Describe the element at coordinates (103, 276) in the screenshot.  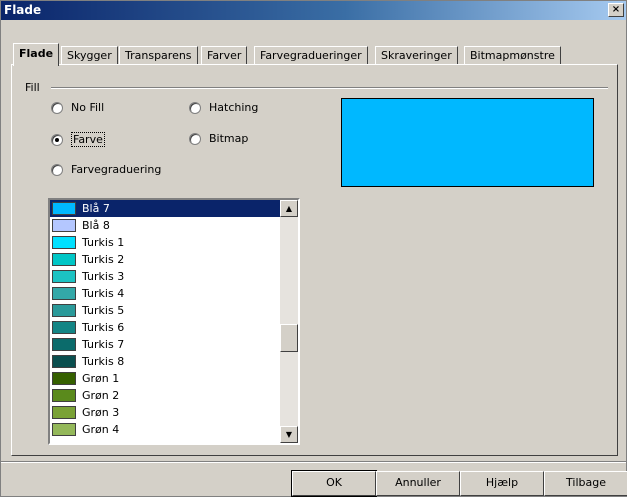
I see `color-name: Turkis 3` at that location.